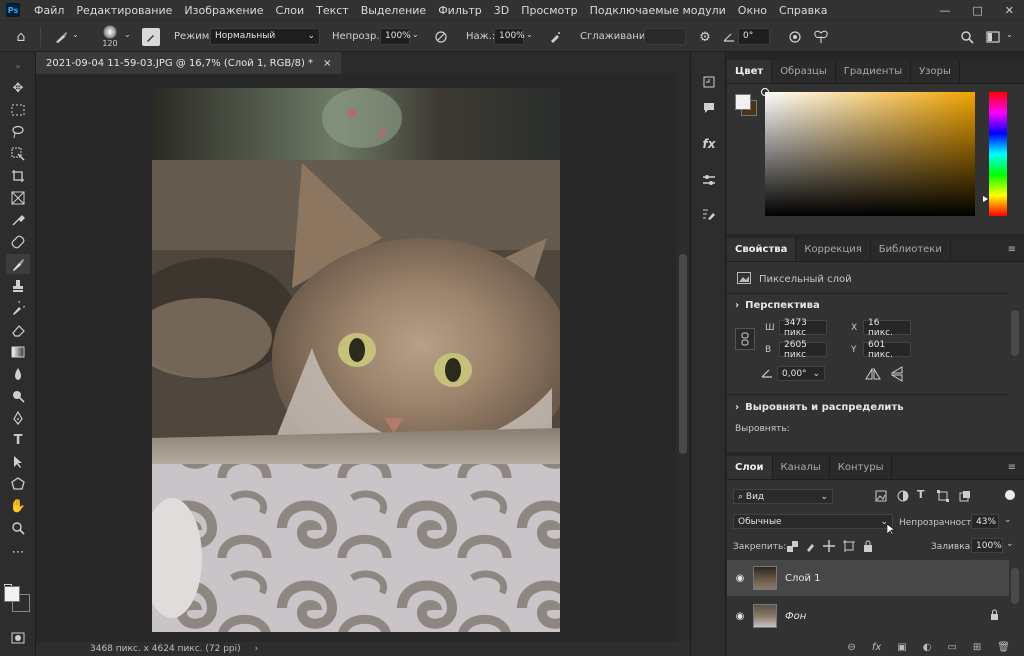 The height and width of the screenshot is (656, 1024). Describe the element at coordinates (985, 521) in the screenshot. I see `layer-opacity-input: 43%` at that location.